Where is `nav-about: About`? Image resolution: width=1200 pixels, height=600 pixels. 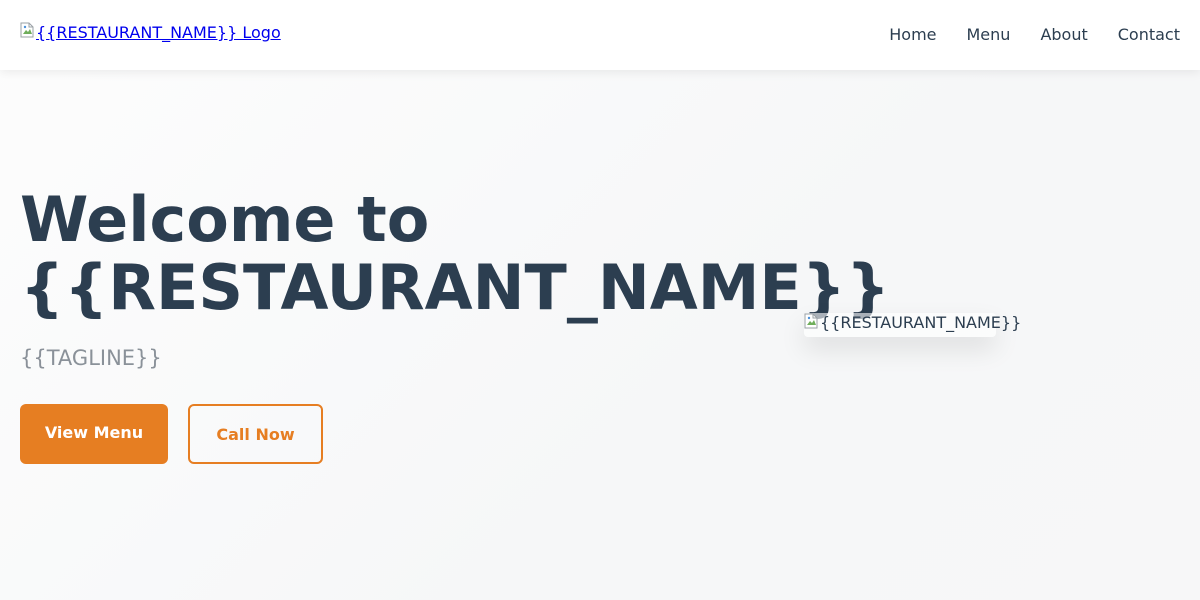
nav-about: About is located at coordinates (1063, 35).